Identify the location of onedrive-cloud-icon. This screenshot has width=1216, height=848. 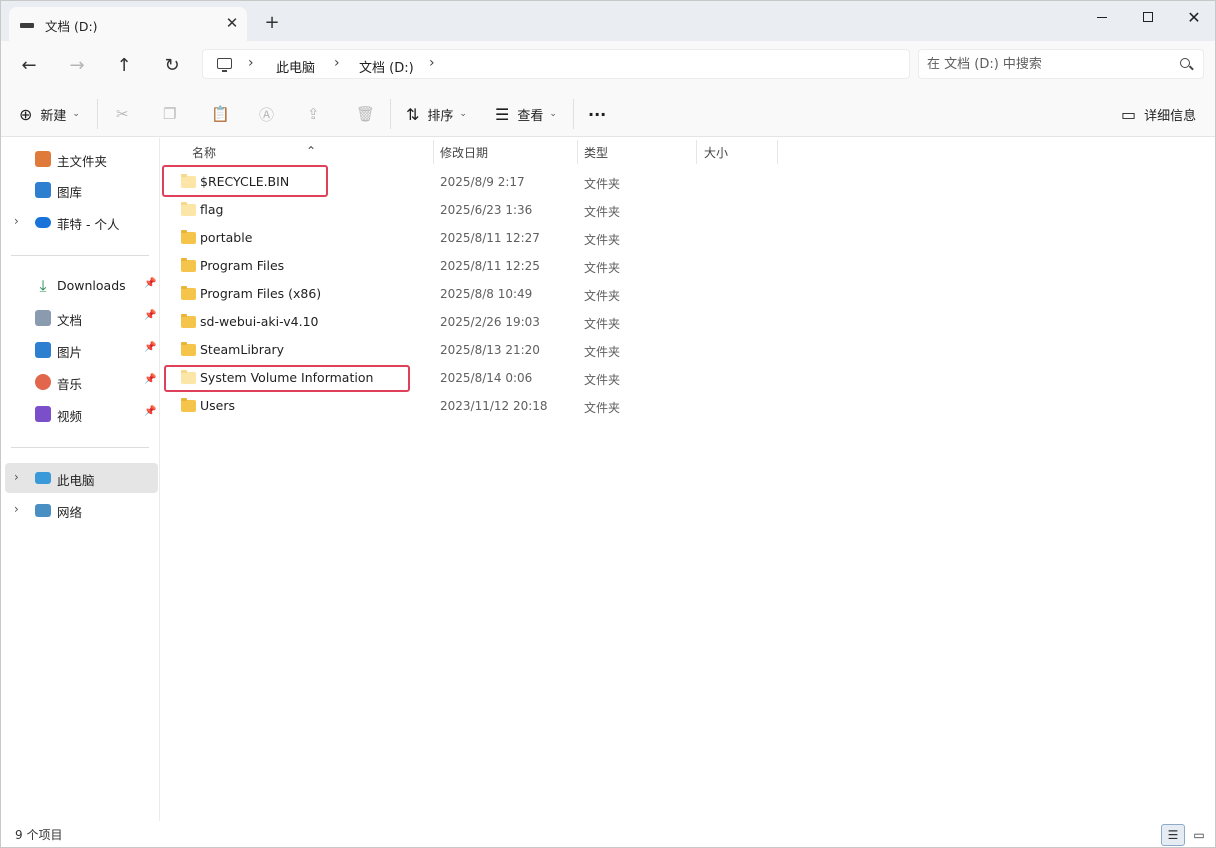
(43, 222).